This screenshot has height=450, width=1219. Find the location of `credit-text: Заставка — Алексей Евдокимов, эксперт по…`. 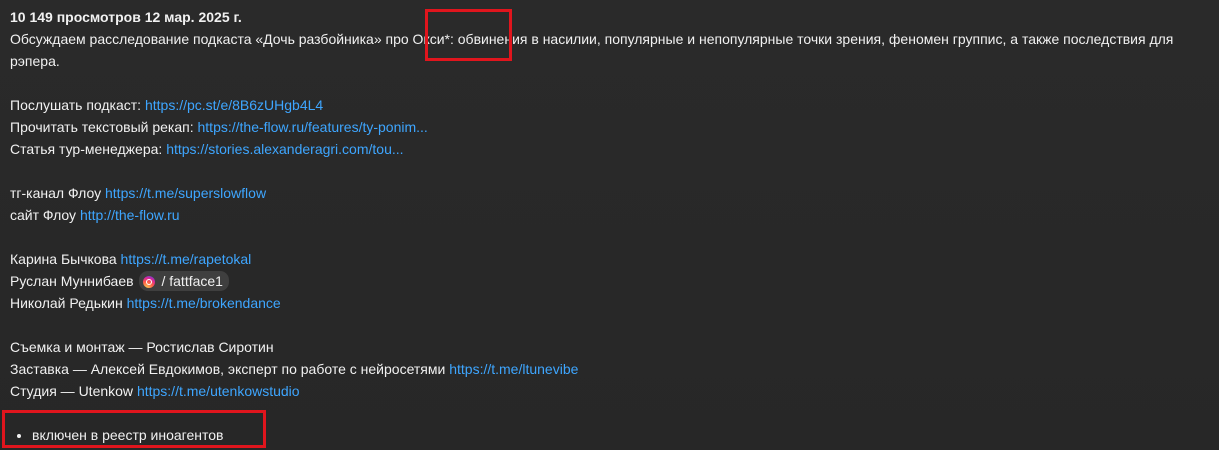

credit-text: Заставка — Алексей Евдокимов, эксперт по… is located at coordinates (228, 369).